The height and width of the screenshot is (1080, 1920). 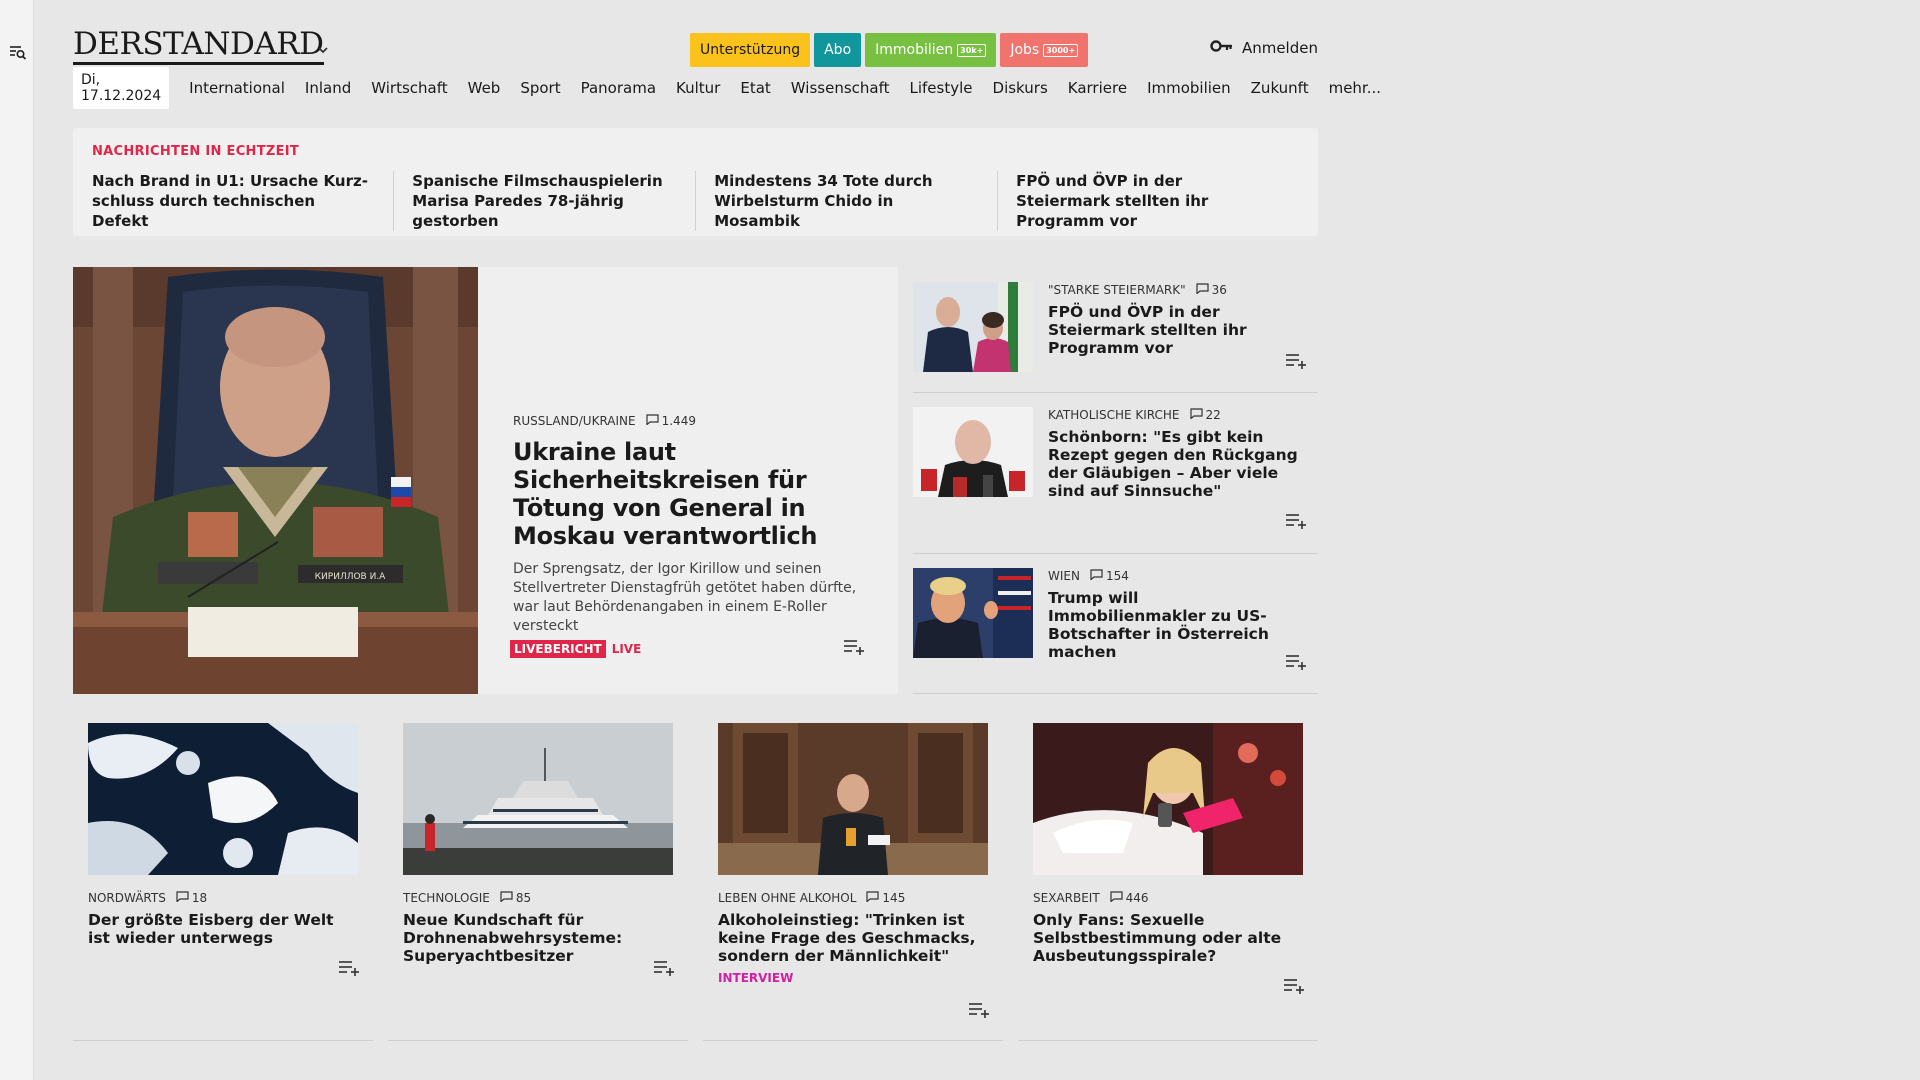 I want to click on comment-count: 18, so click(x=191, y=898).